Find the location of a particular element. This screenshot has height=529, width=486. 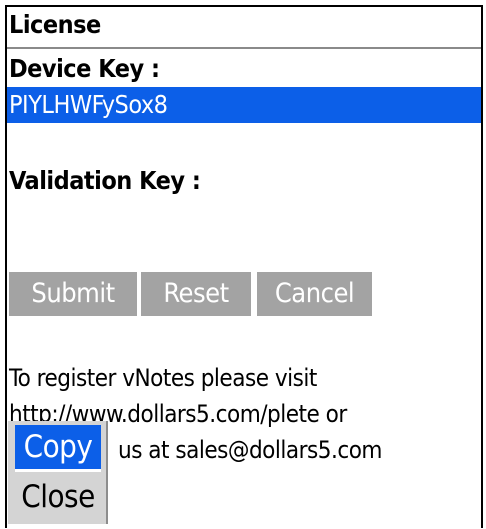

device-key-label: Device Key : is located at coordinates (84, 68).